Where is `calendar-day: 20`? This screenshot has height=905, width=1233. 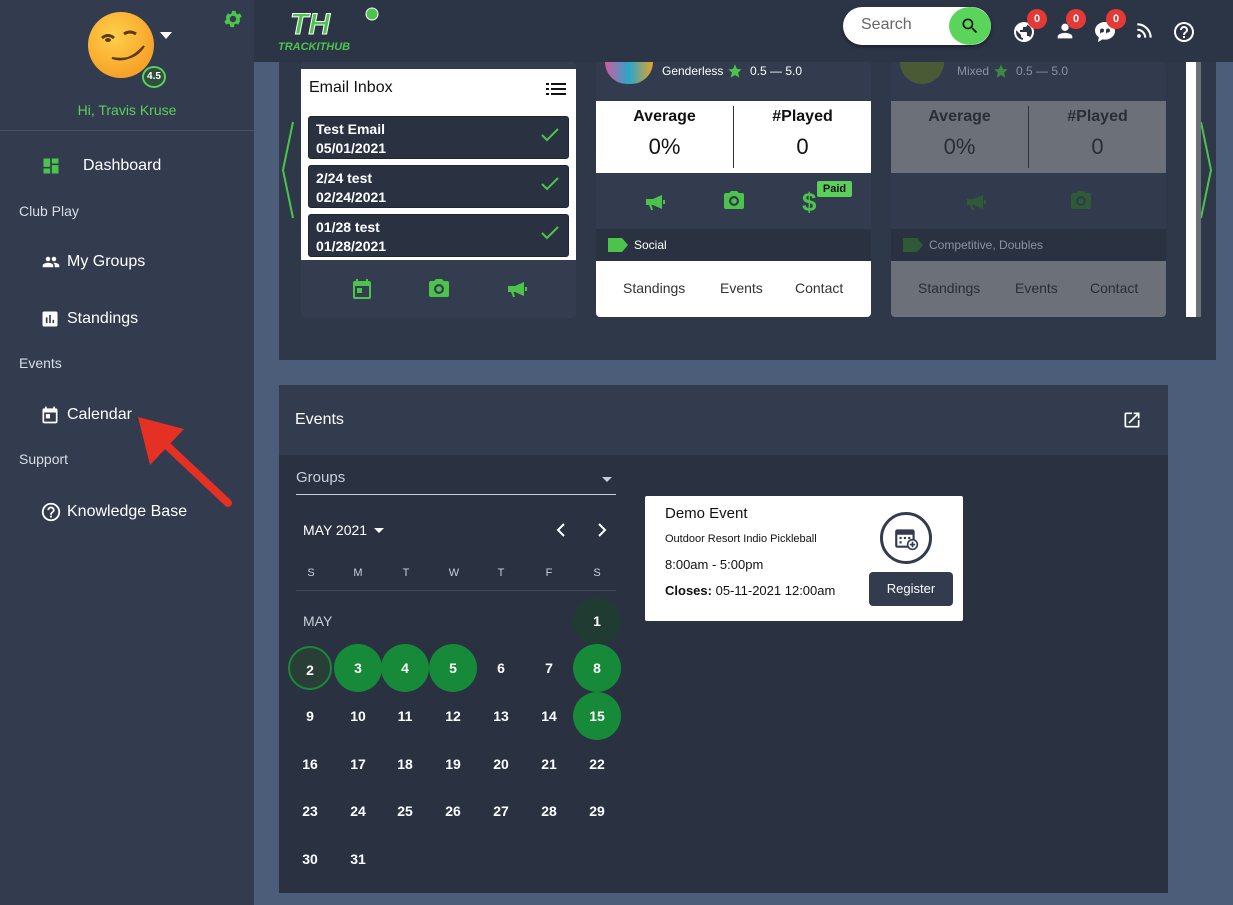
calendar-day: 20 is located at coordinates (501, 764).